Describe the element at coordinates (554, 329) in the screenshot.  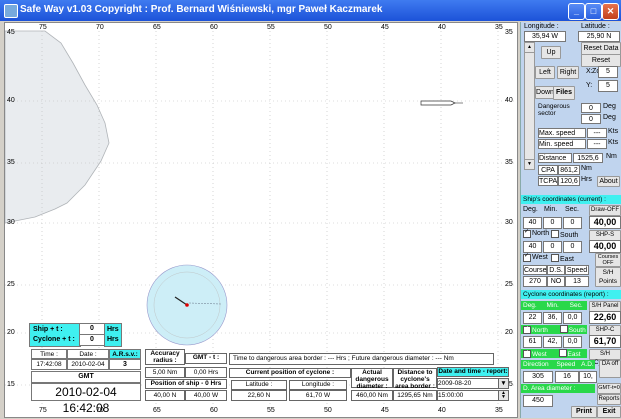
I see `cyc-ns-row: North South` at that location.